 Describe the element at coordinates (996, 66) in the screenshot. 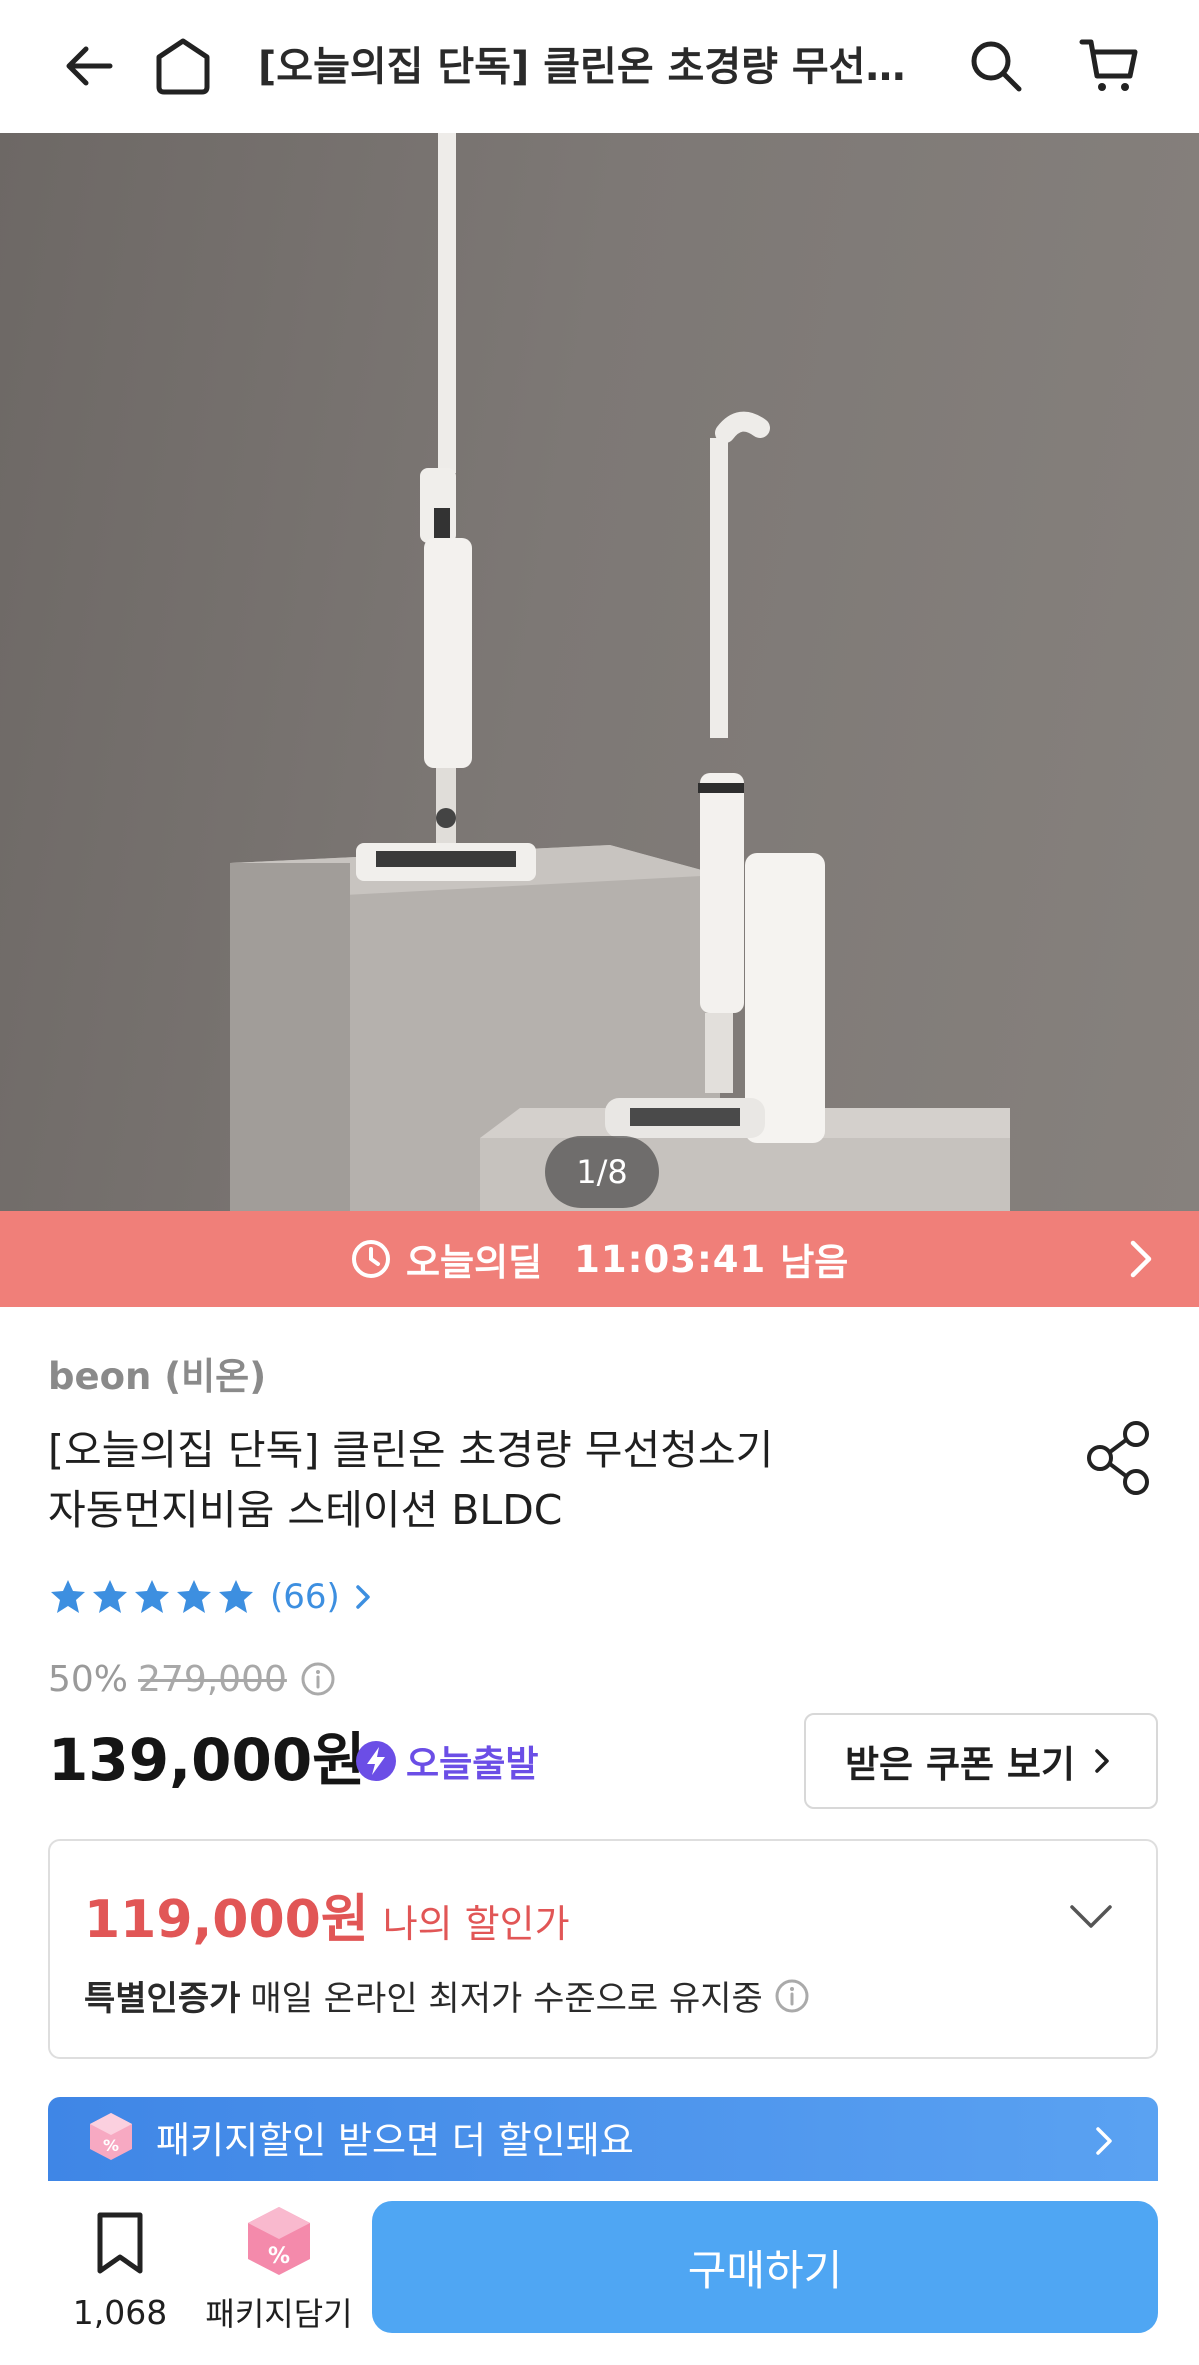

I see `search-icon` at that location.